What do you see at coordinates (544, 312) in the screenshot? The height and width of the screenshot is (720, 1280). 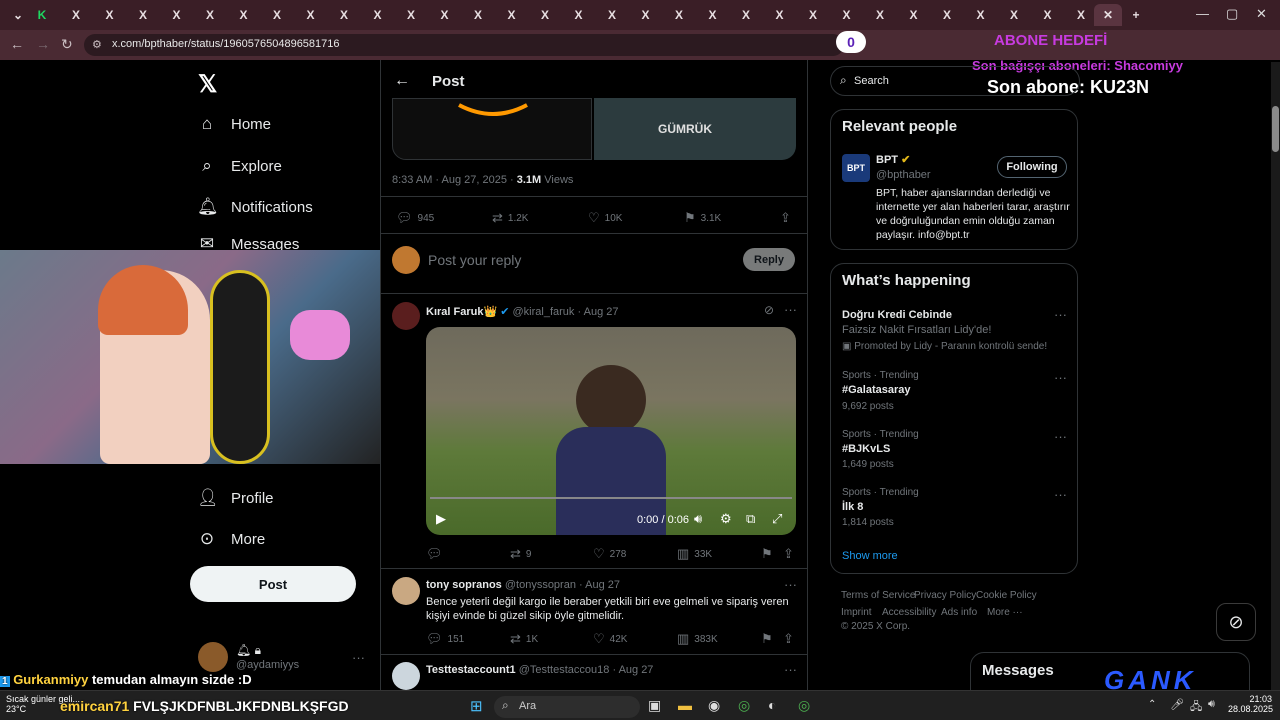 I see `reply1-handle: @kiral_faruk` at bounding box center [544, 312].